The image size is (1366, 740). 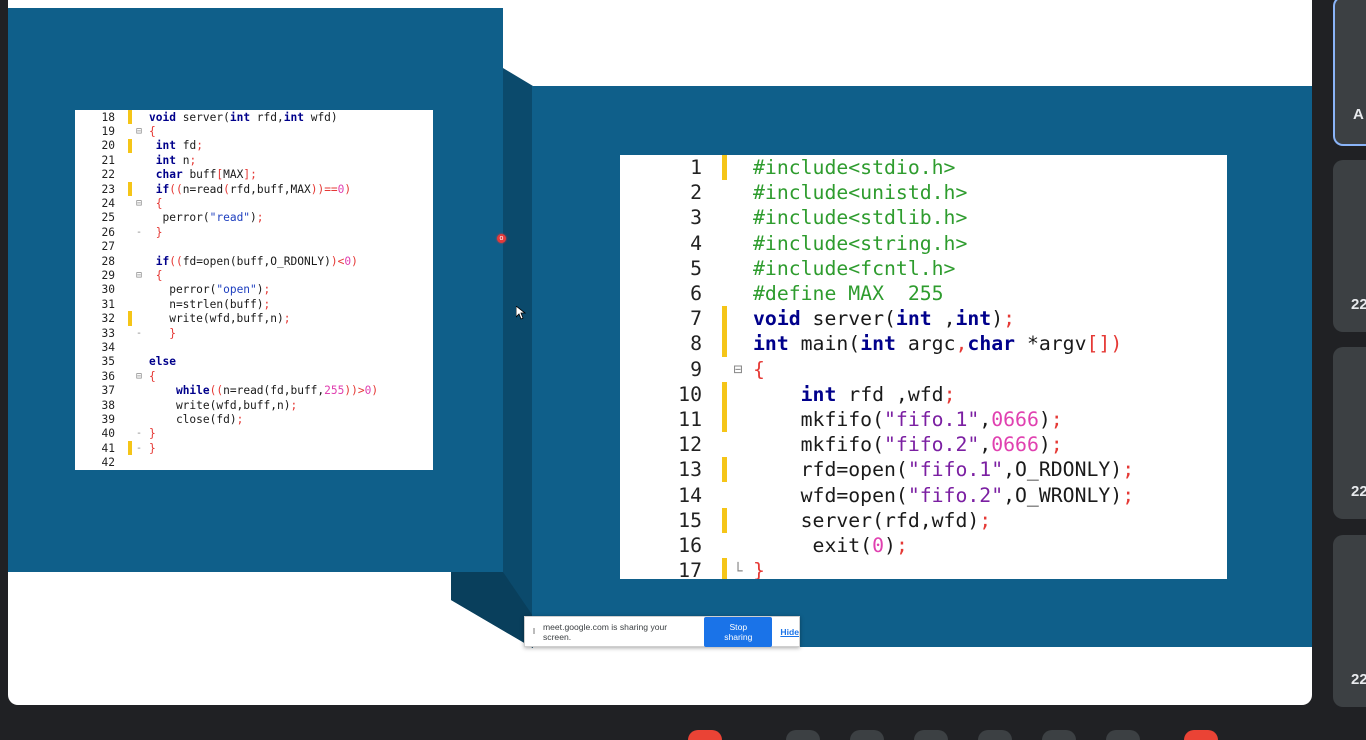 I want to click on code-line: 2 #include<unistd.h>, so click(x=923, y=192).